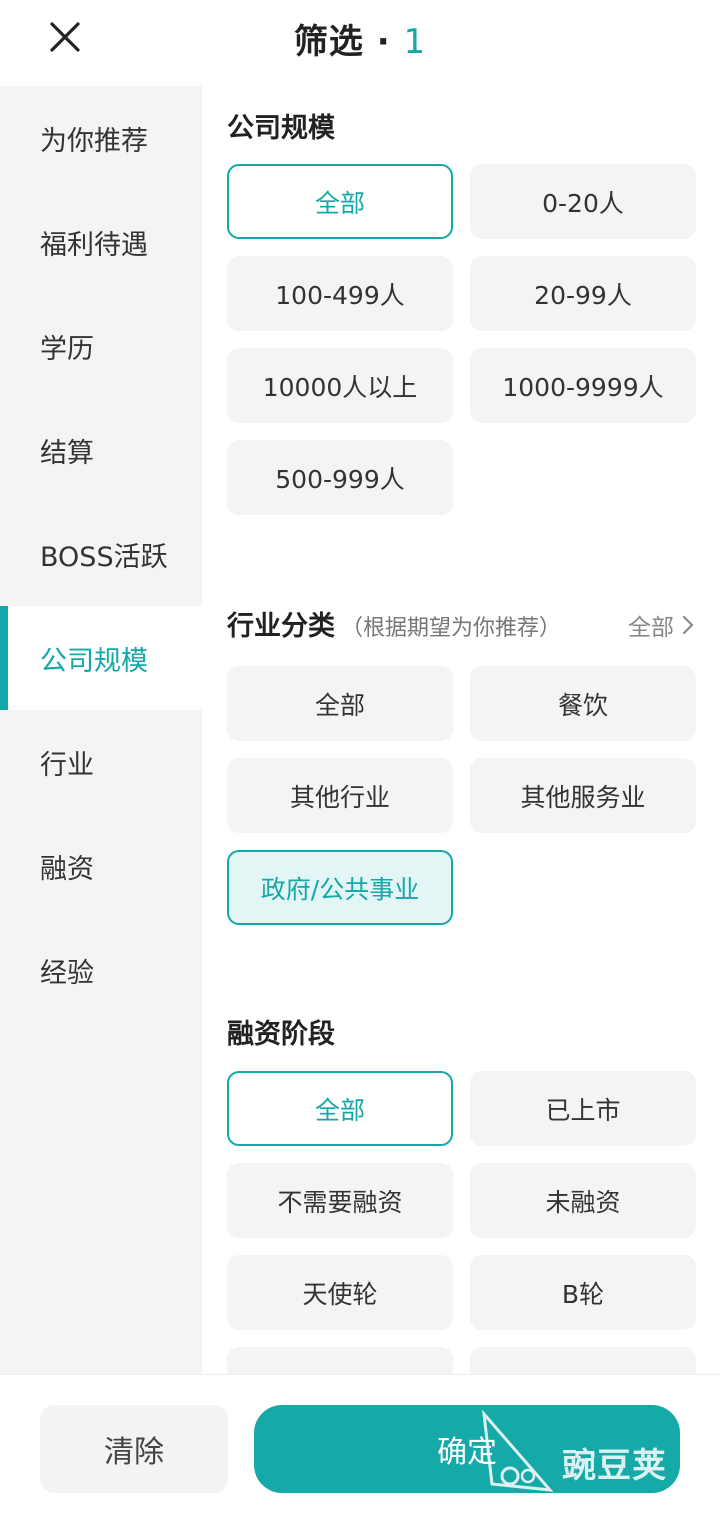 Image resolution: width=720 pixels, height=1522 pixels. Describe the element at coordinates (101, 658) in the screenshot. I see `sidebar-item-company-size: 公司规模` at that location.